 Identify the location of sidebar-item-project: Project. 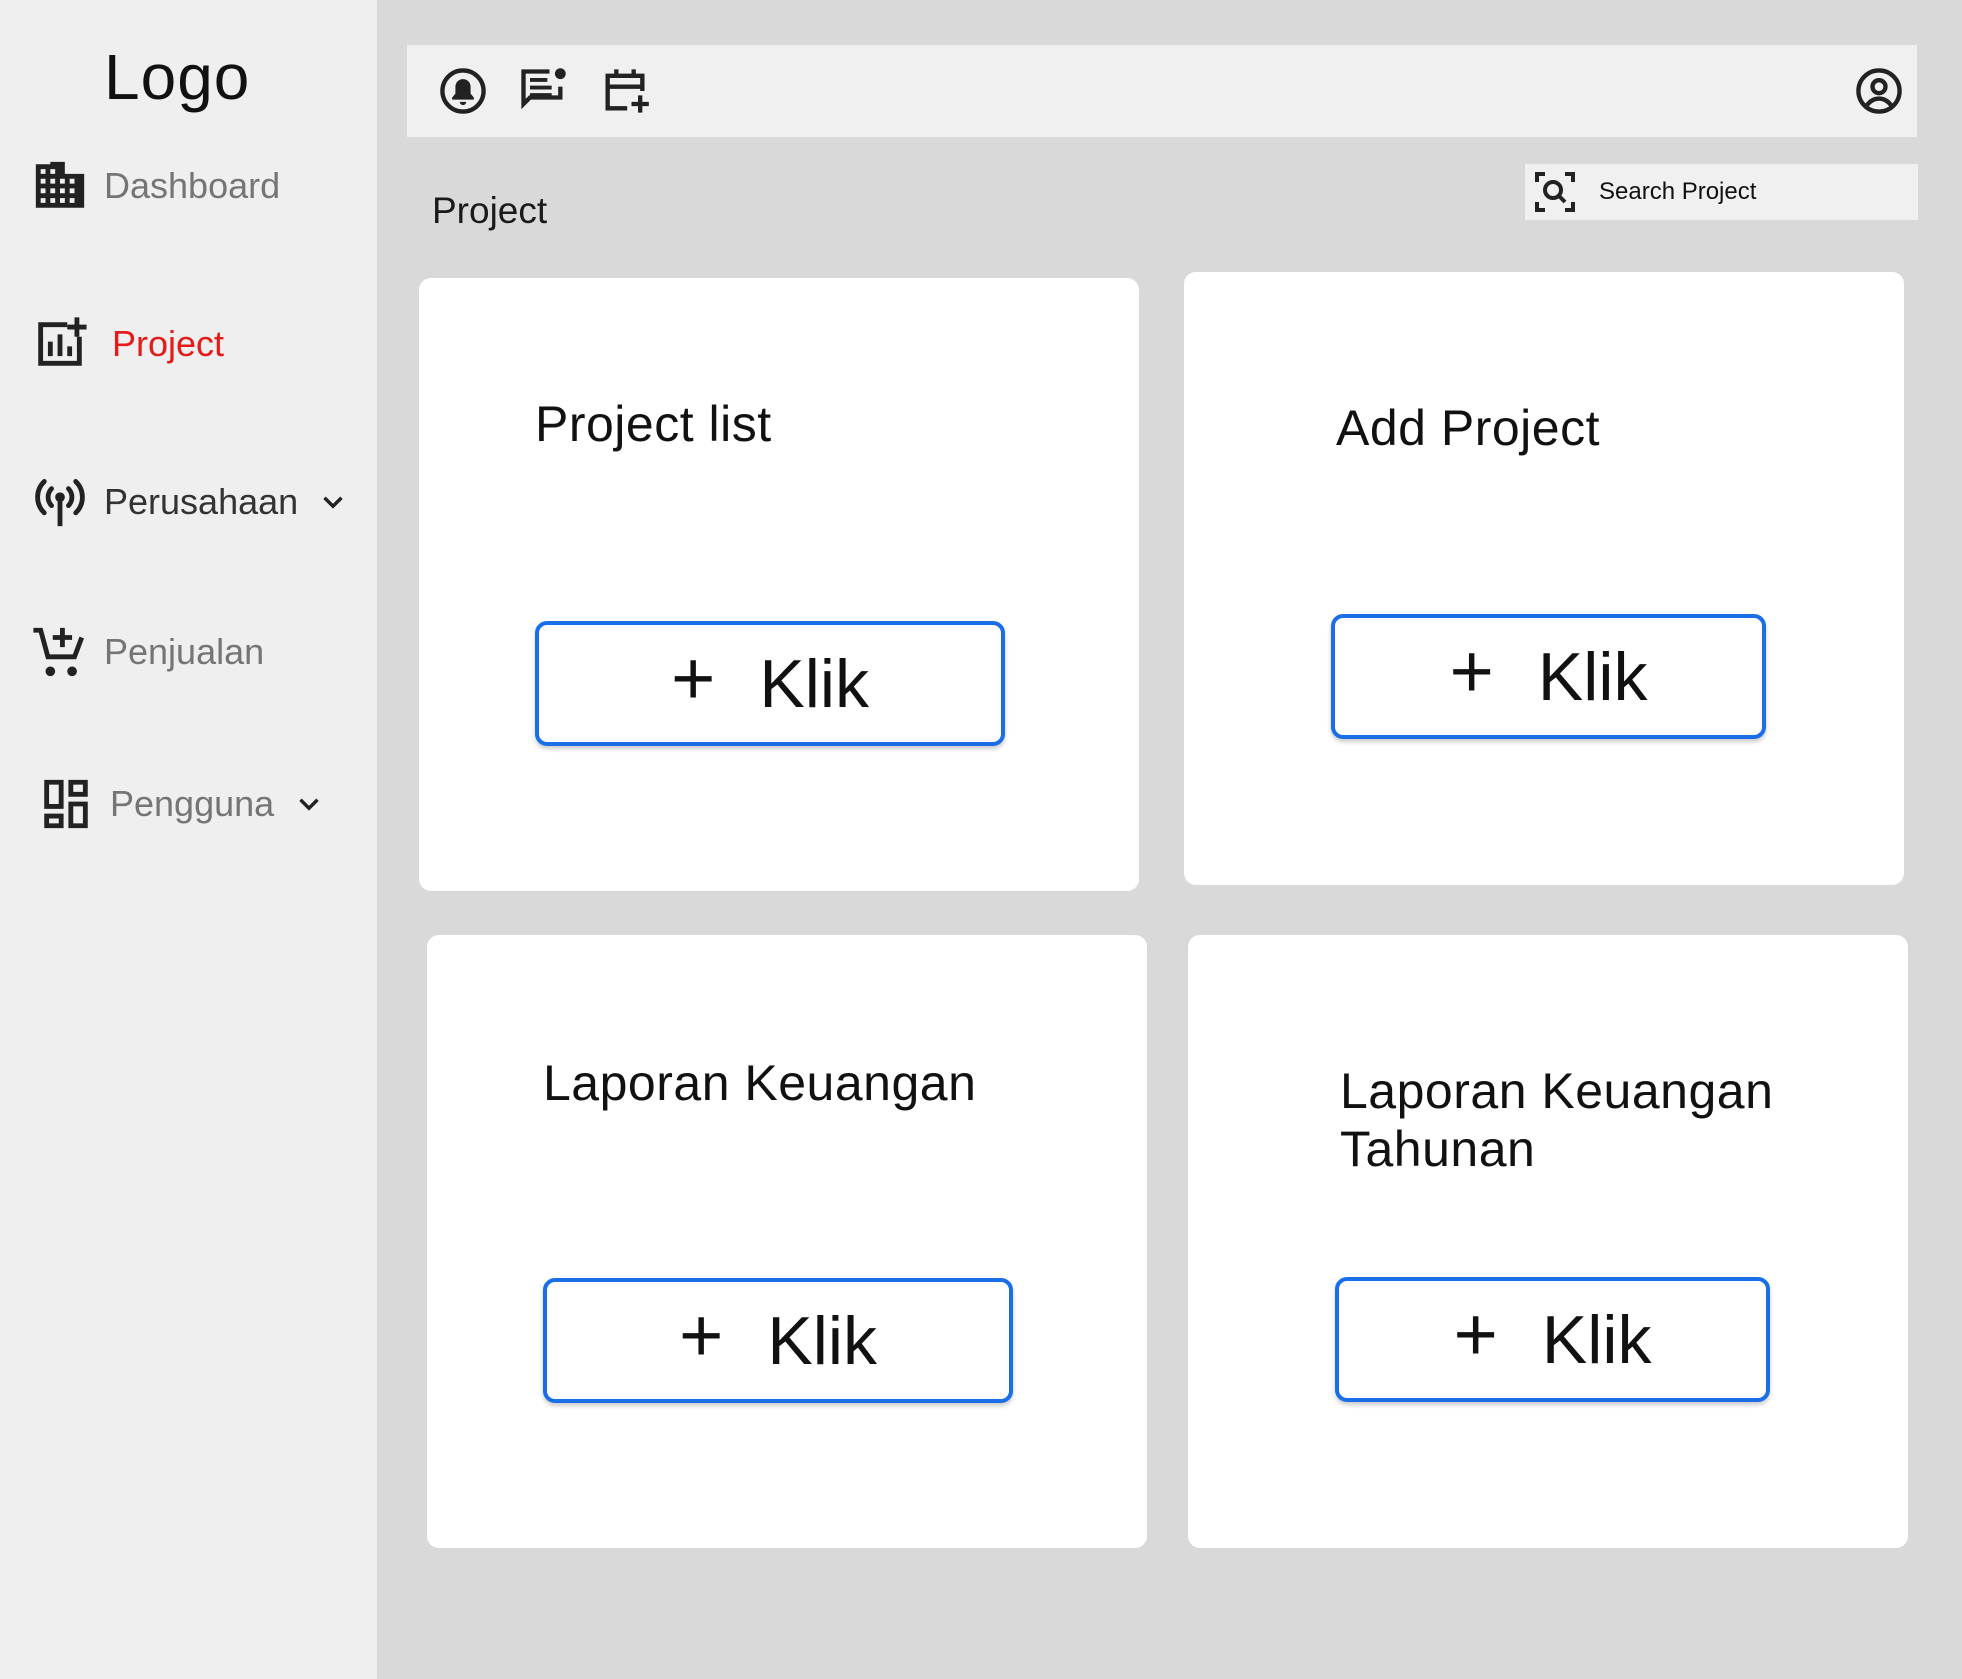
(127, 344).